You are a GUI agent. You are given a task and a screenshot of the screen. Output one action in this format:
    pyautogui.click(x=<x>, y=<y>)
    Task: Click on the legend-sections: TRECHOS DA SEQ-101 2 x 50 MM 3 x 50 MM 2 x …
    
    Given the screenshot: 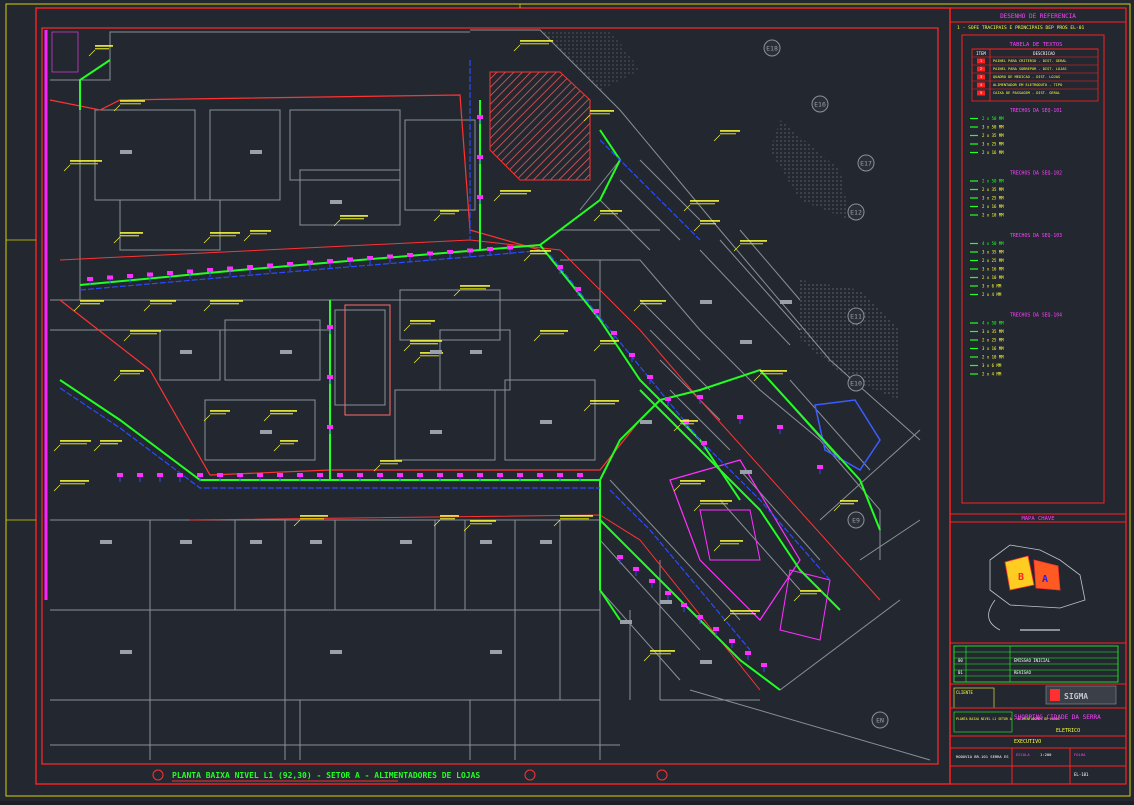 What is the action you would take?
    pyautogui.click(x=1016, y=242)
    